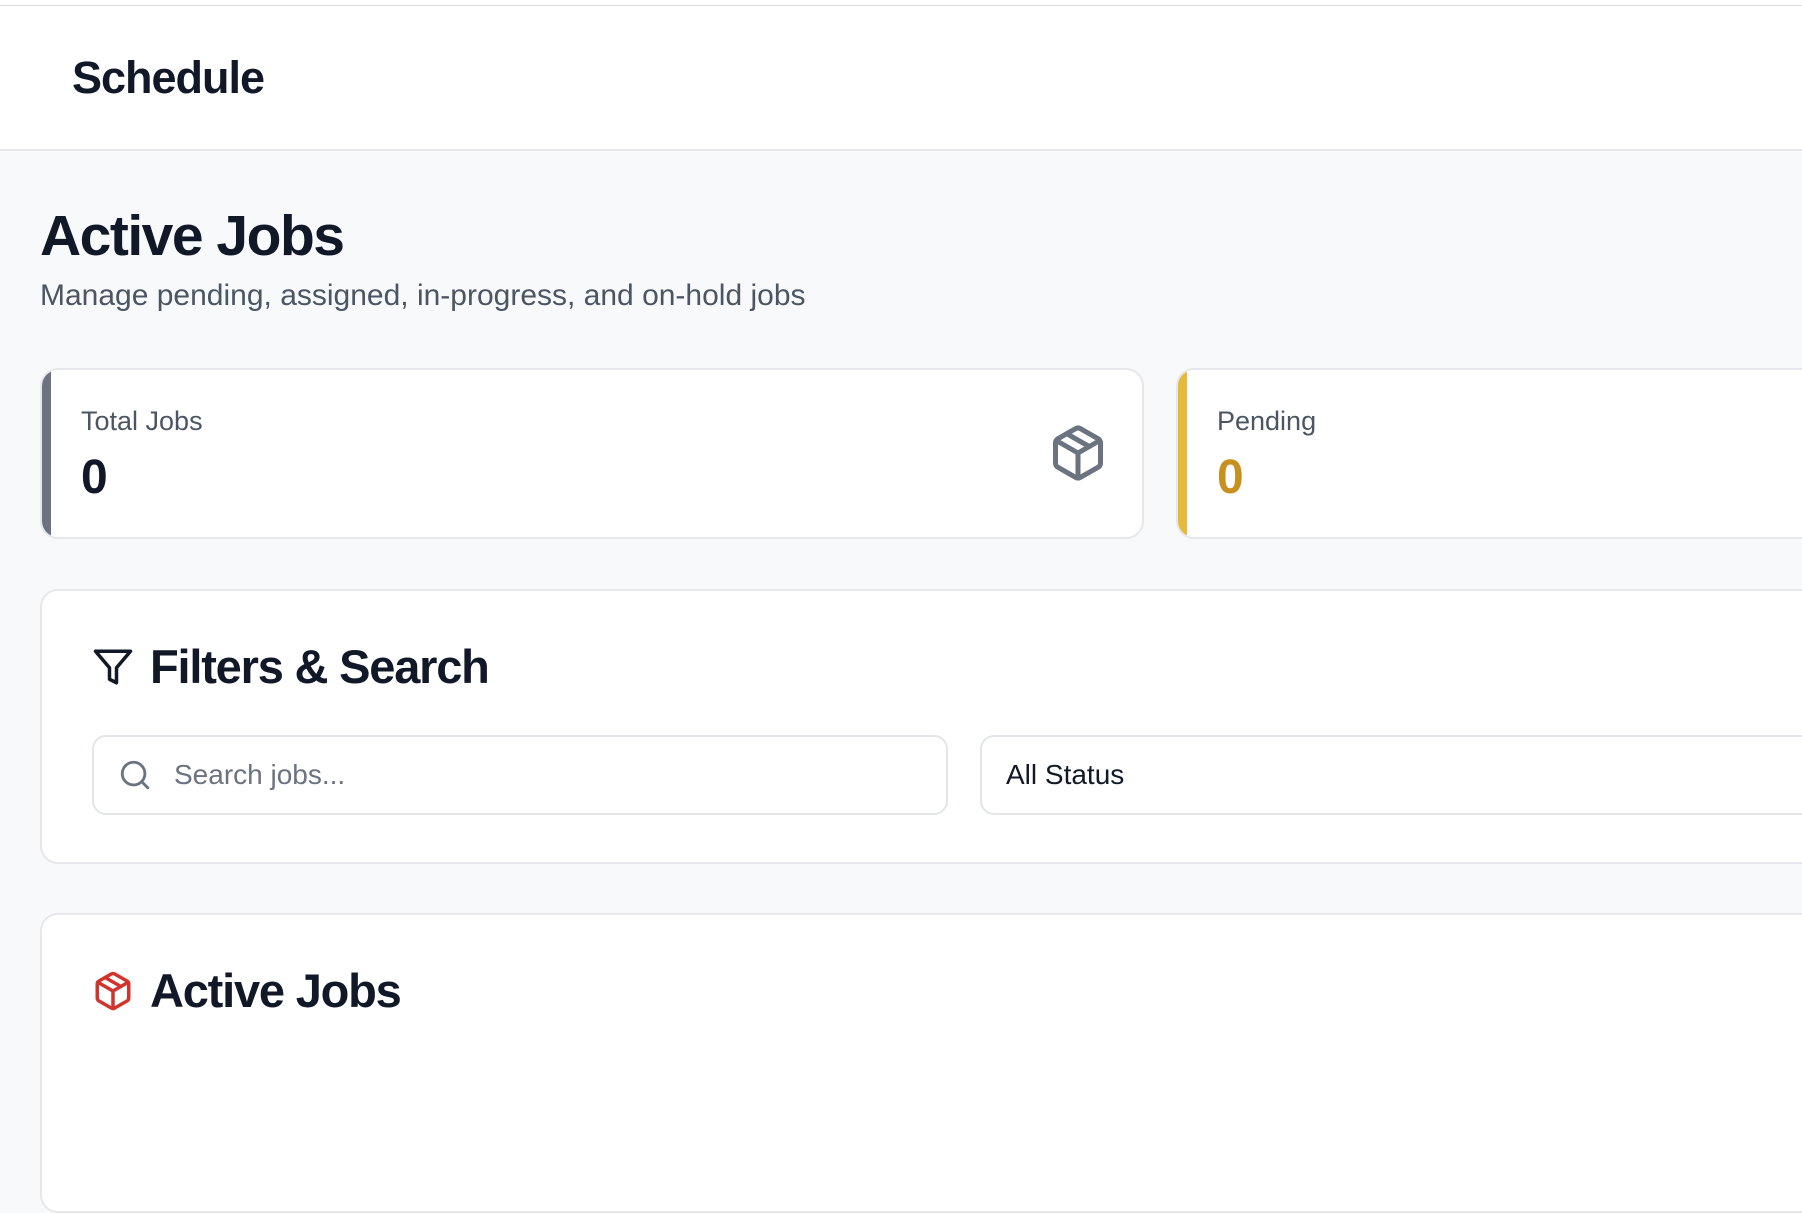  Describe the element at coordinates (320, 666) in the screenshot. I see `filters-heading-text: Filters & Search` at that location.